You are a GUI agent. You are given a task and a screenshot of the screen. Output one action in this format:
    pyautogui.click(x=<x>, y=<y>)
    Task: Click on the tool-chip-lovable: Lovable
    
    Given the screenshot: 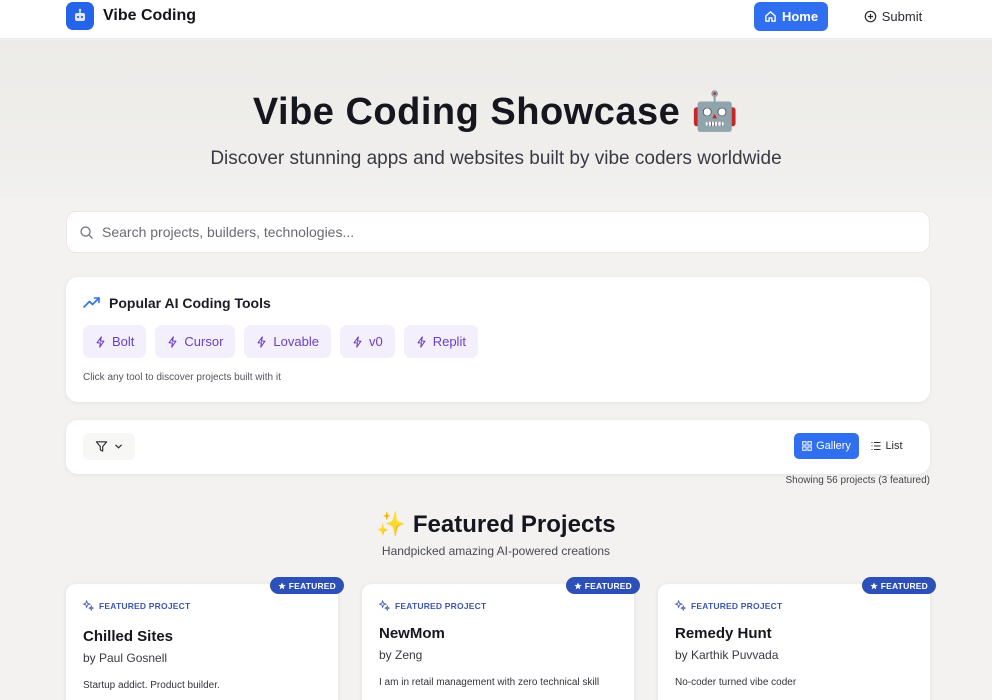 What is the action you would take?
    pyautogui.click(x=287, y=341)
    